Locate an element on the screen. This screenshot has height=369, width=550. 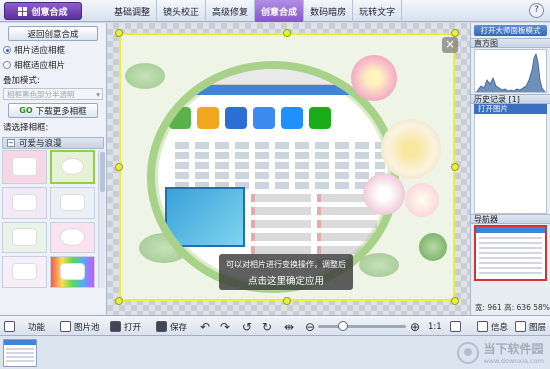
tab-digital-darkroom: 数码暗房 is located at coordinates (329, 11).